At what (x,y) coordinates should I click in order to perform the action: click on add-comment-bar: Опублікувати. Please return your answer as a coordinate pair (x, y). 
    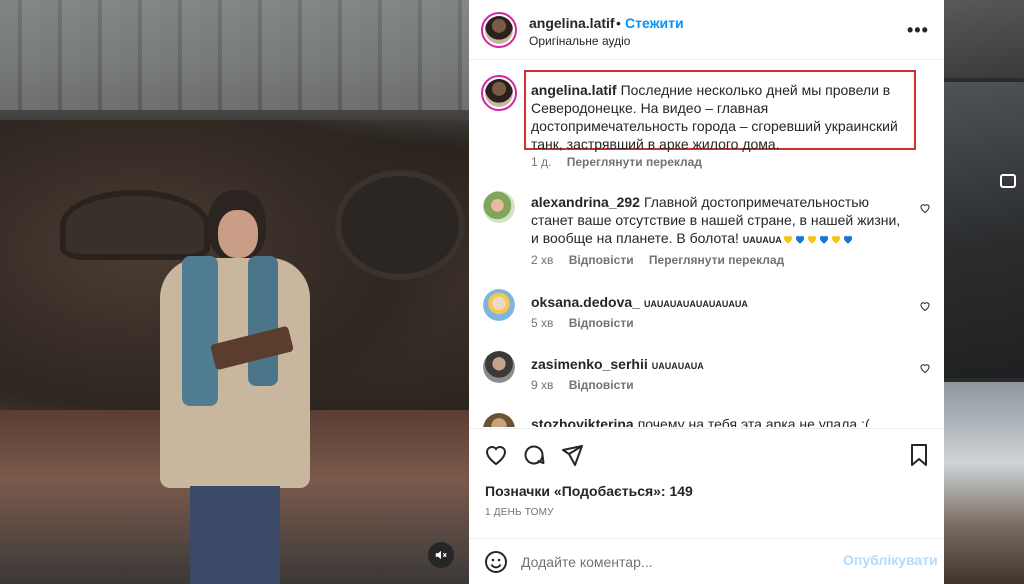
    Looking at the image, I should click on (706, 561).